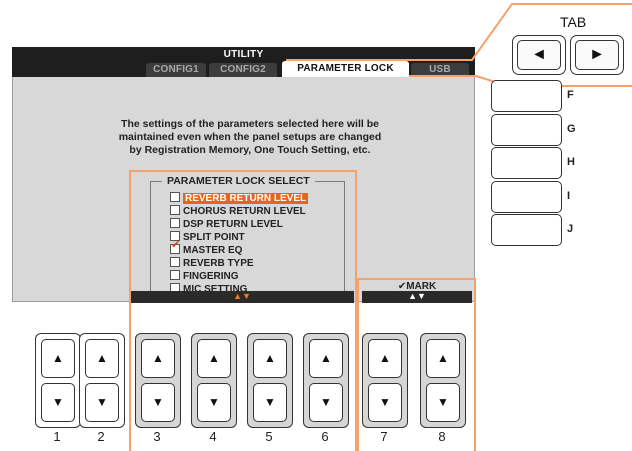 The width and height of the screenshot is (632, 451). I want to click on button-6: ▲ ▼, so click(326, 380).